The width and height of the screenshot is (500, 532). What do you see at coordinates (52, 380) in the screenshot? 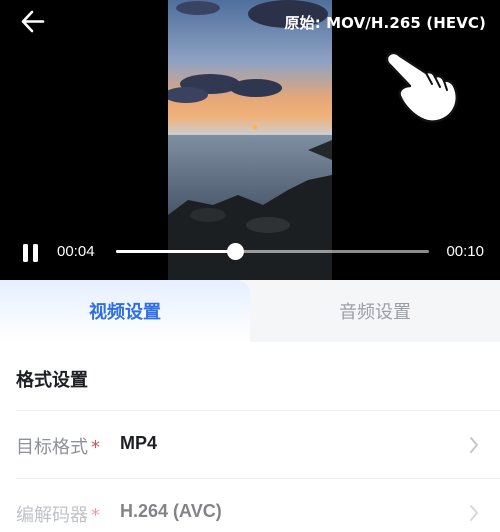
I see `section-title: 格式设置` at bounding box center [52, 380].